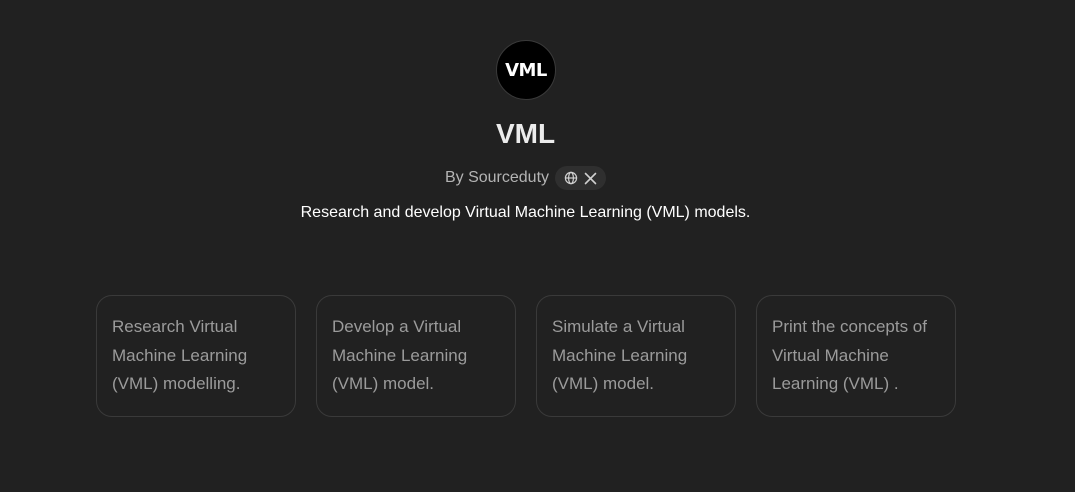 This screenshot has height=492, width=1075. Describe the element at coordinates (590, 178) in the screenshot. I see `x-icon` at that location.